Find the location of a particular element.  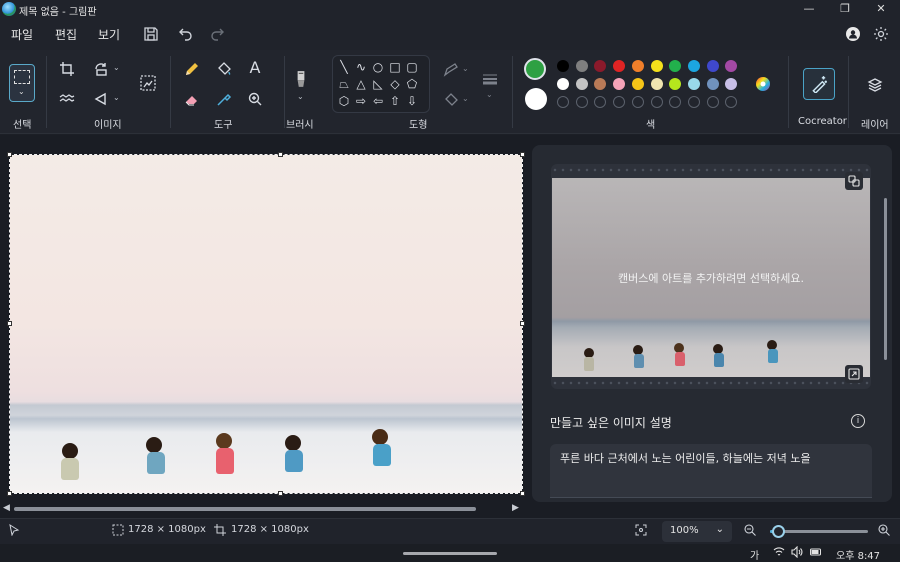

restore-button: ❐ is located at coordinates (845, 9).